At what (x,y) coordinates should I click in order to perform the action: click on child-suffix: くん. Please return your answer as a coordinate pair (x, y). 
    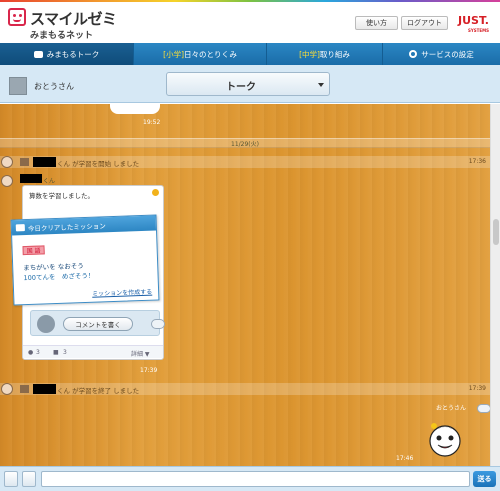
    Looking at the image, I should click on (49, 181).